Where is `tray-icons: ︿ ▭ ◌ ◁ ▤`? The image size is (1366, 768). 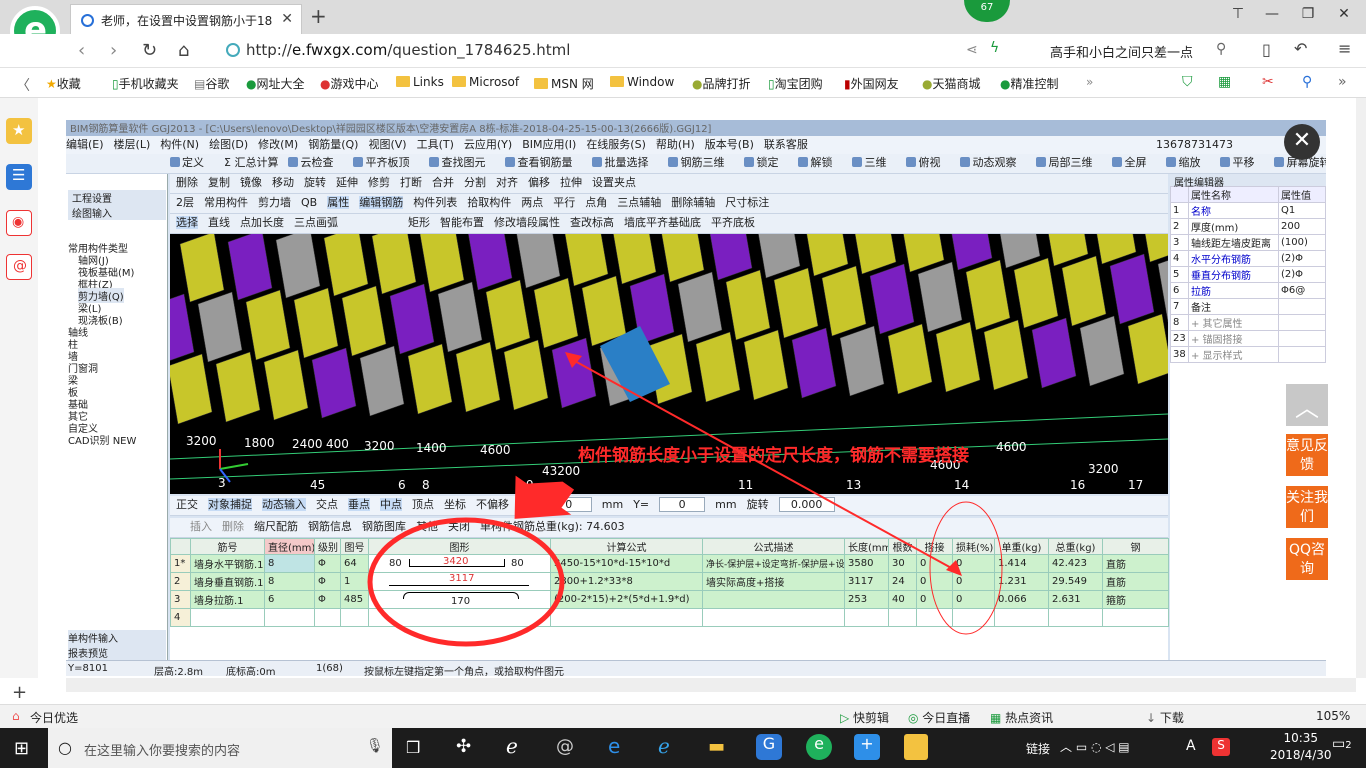 tray-icons: ︿ ▭ ◌ ◁ ▤ is located at coordinates (1095, 746).